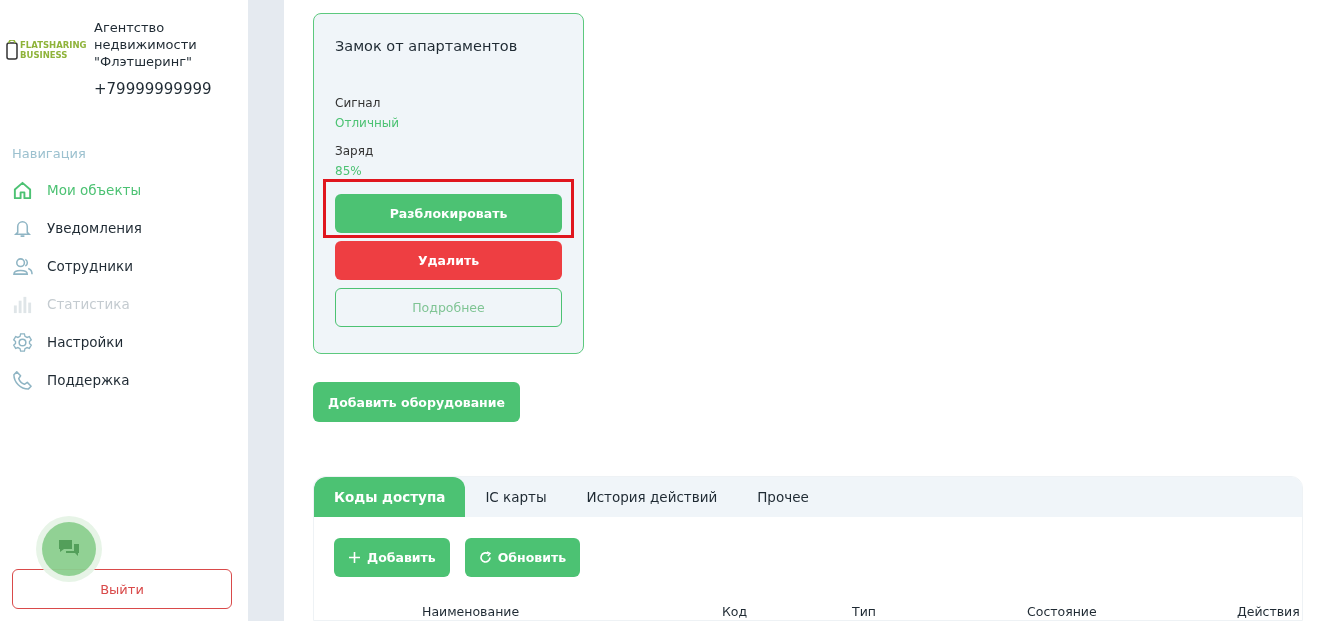  Describe the element at coordinates (448, 213) in the screenshot. I see `unlock-button: Разблокировать` at that location.